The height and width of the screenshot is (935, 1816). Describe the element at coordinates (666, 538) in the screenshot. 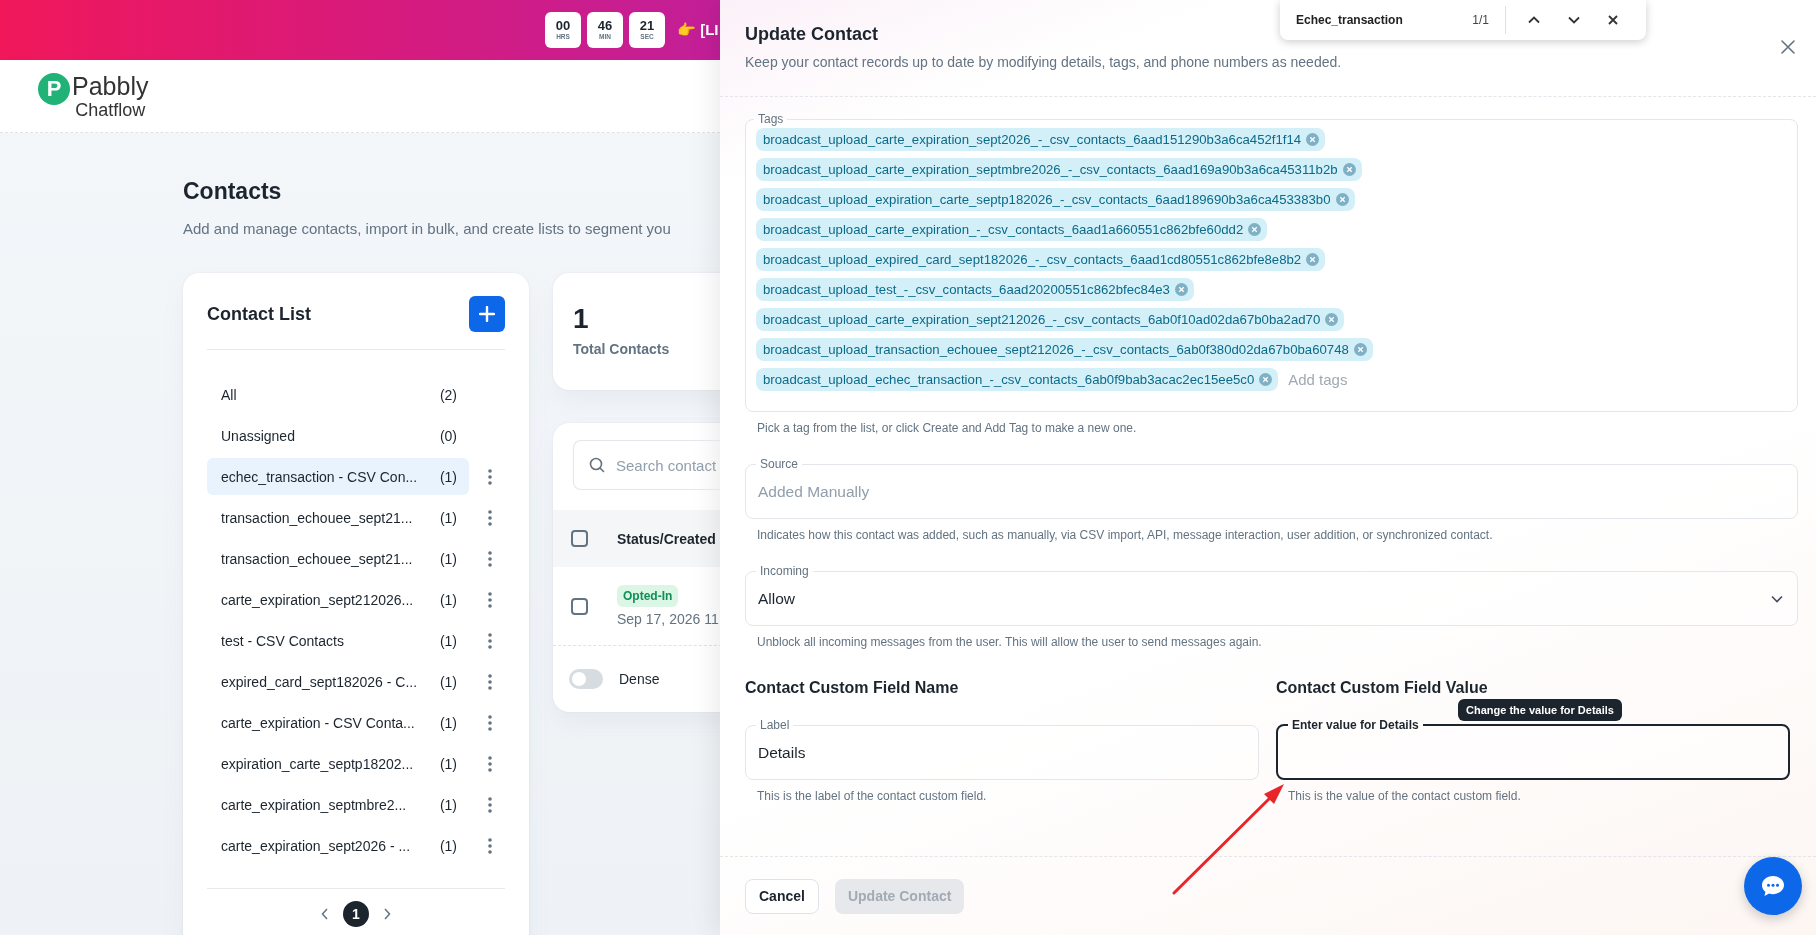

I see `column-header: Status/Created` at that location.